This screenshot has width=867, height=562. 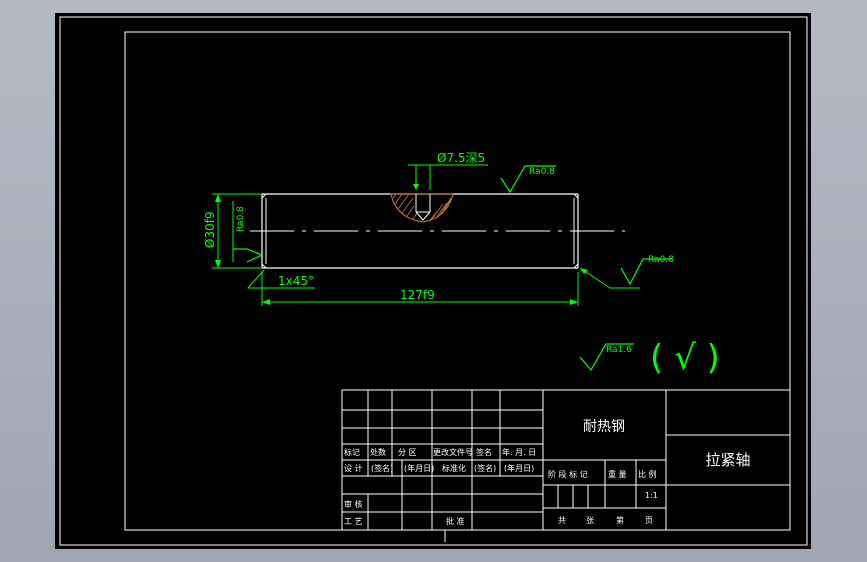 I want to click on header-change-doc: 更改文件号, so click(x=453, y=452).